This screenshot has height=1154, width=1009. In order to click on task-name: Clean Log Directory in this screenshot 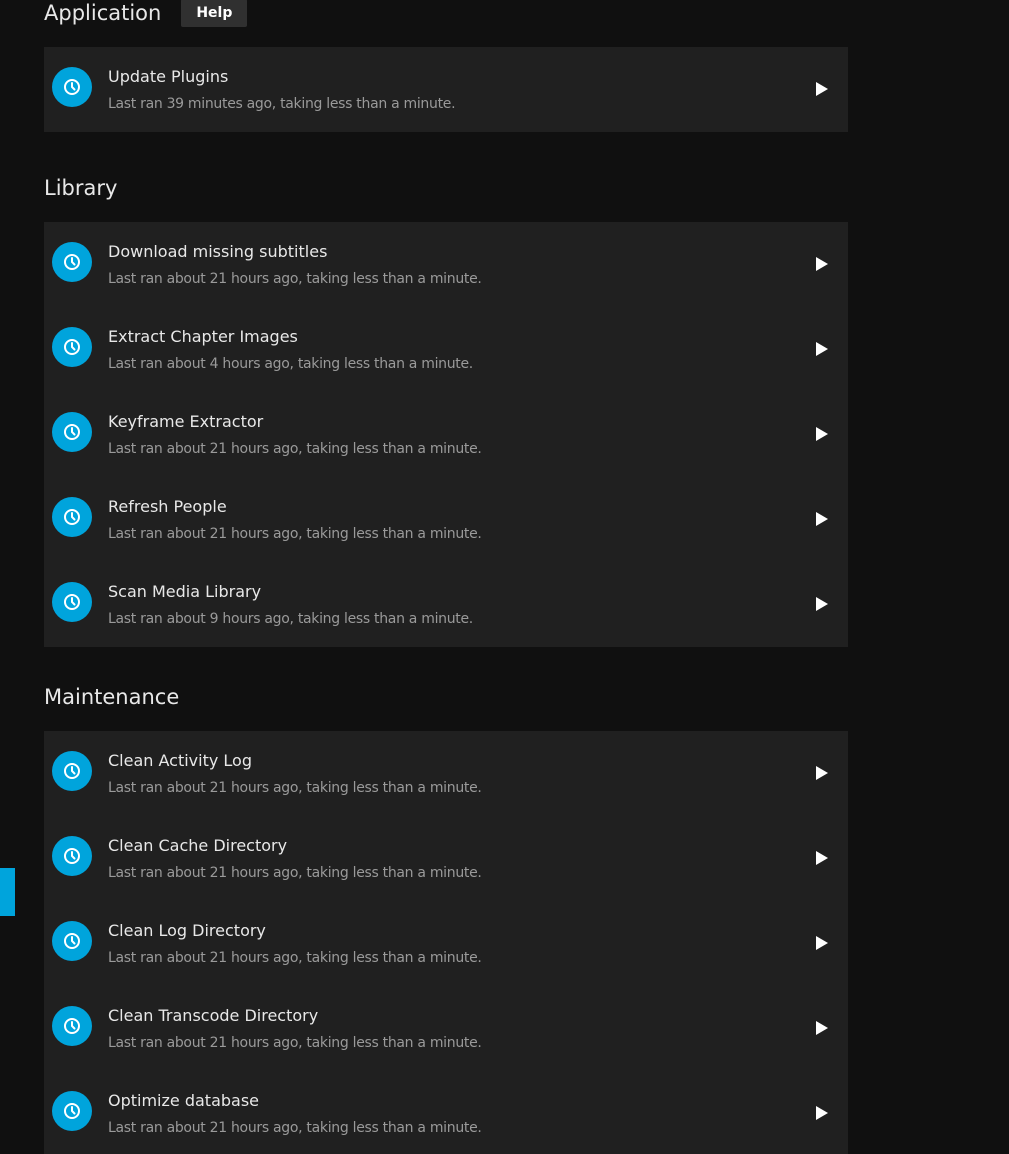, I will do `click(295, 931)`.